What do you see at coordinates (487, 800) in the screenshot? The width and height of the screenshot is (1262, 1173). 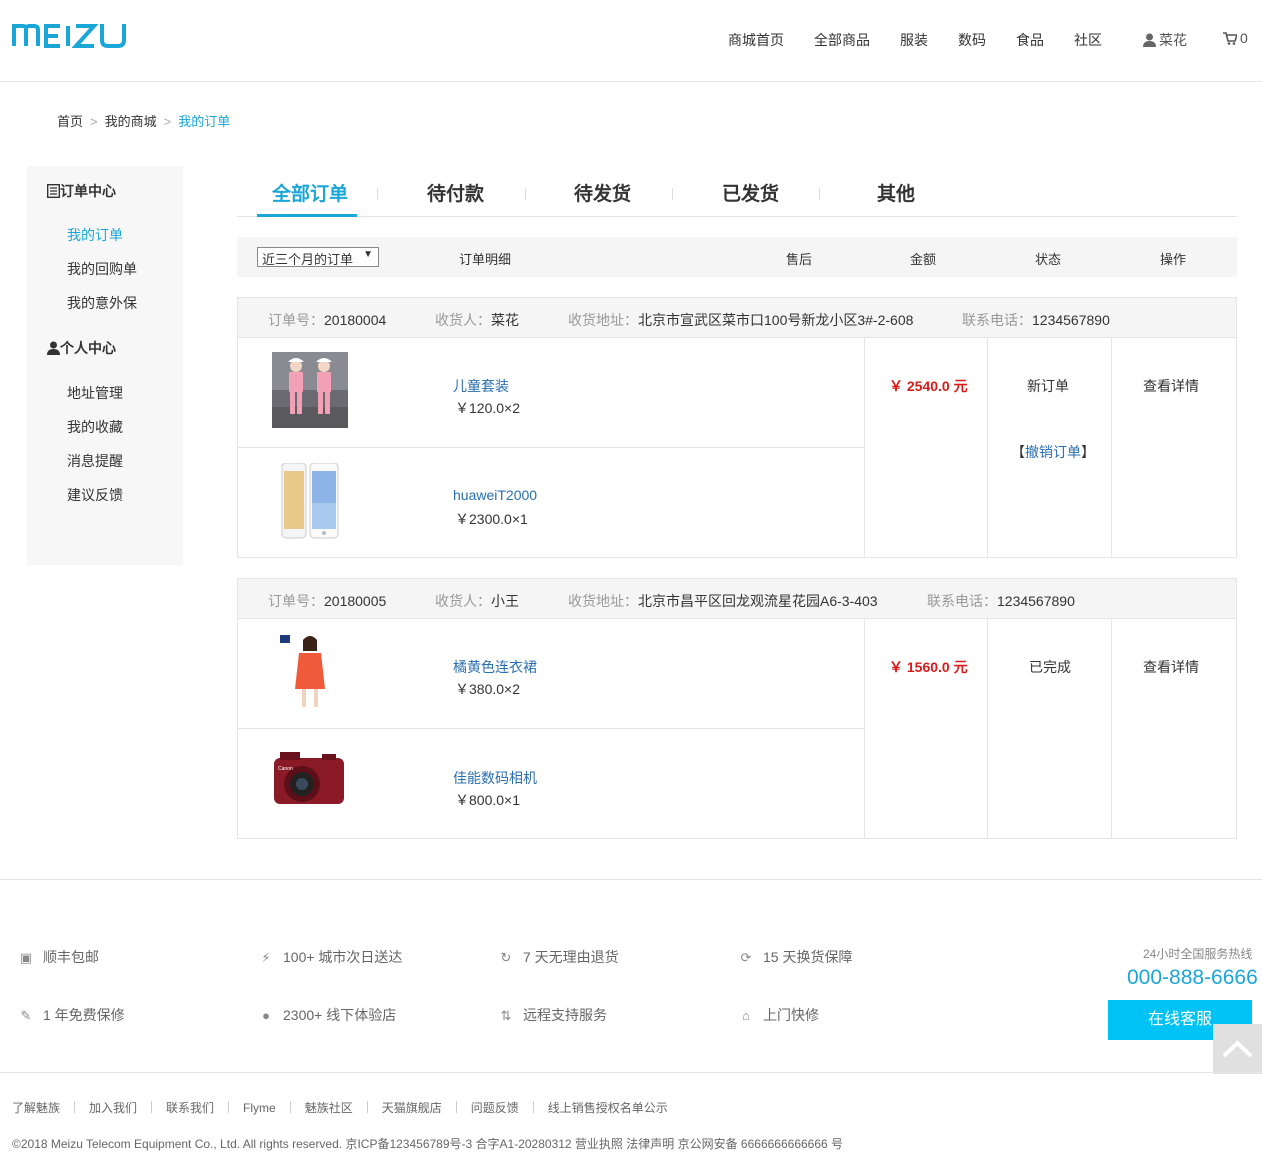 I see `product-price-qty: ￥800.0×1` at bounding box center [487, 800].